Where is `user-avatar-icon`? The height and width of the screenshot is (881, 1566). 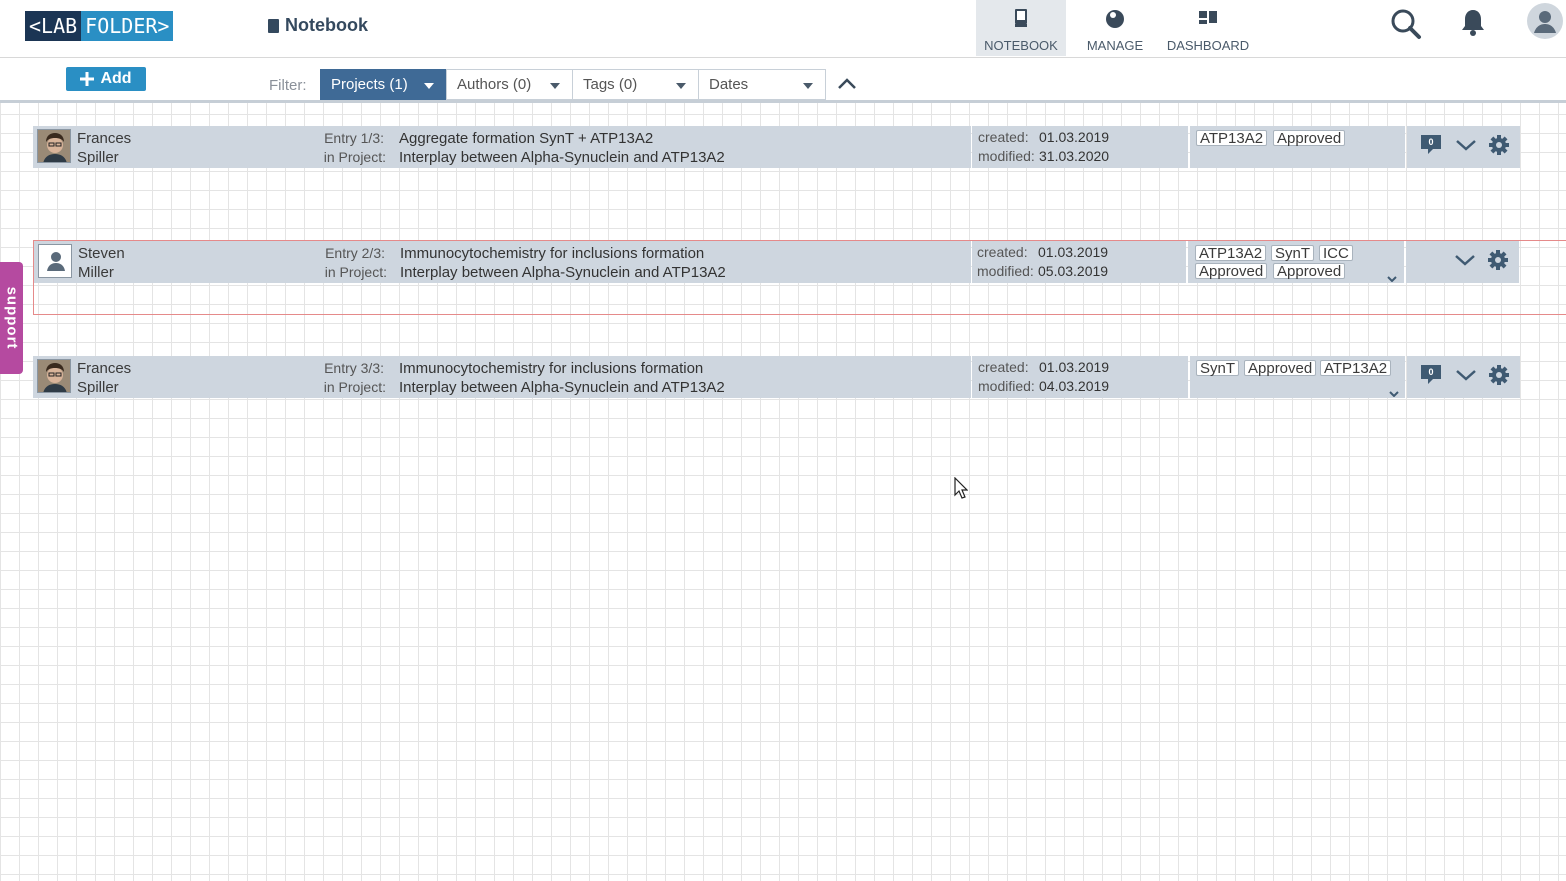 user-avatar-icon is located at coordinates (1545, 21).